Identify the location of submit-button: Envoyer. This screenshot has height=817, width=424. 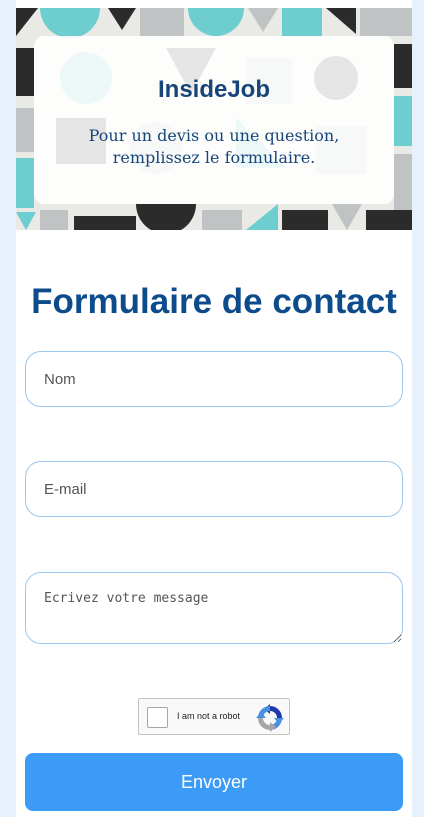
(214, 782).